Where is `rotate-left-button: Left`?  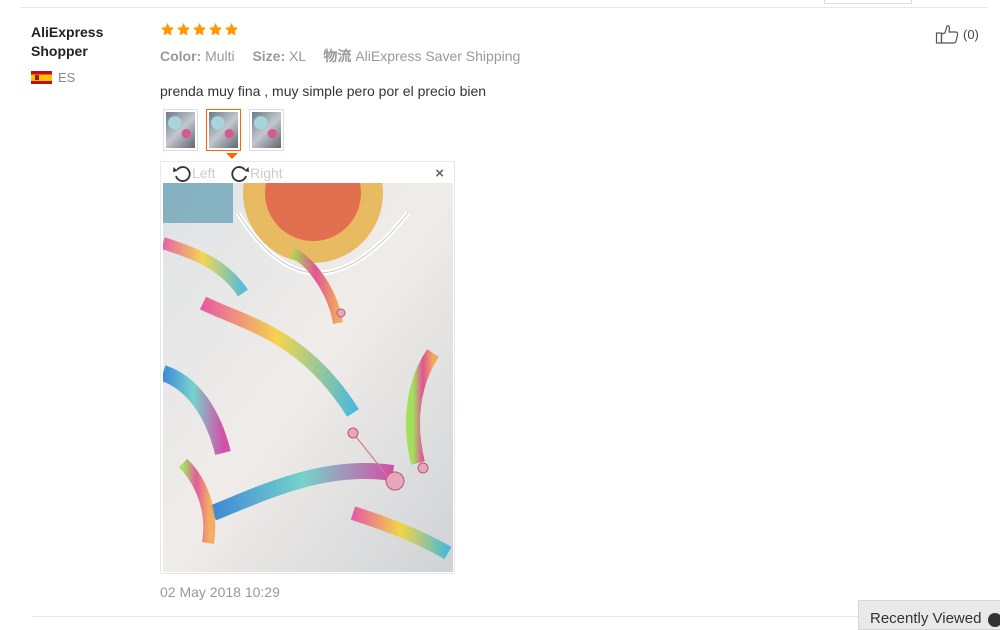
rotate-left-button: Left is located at coordinates (193, 173).